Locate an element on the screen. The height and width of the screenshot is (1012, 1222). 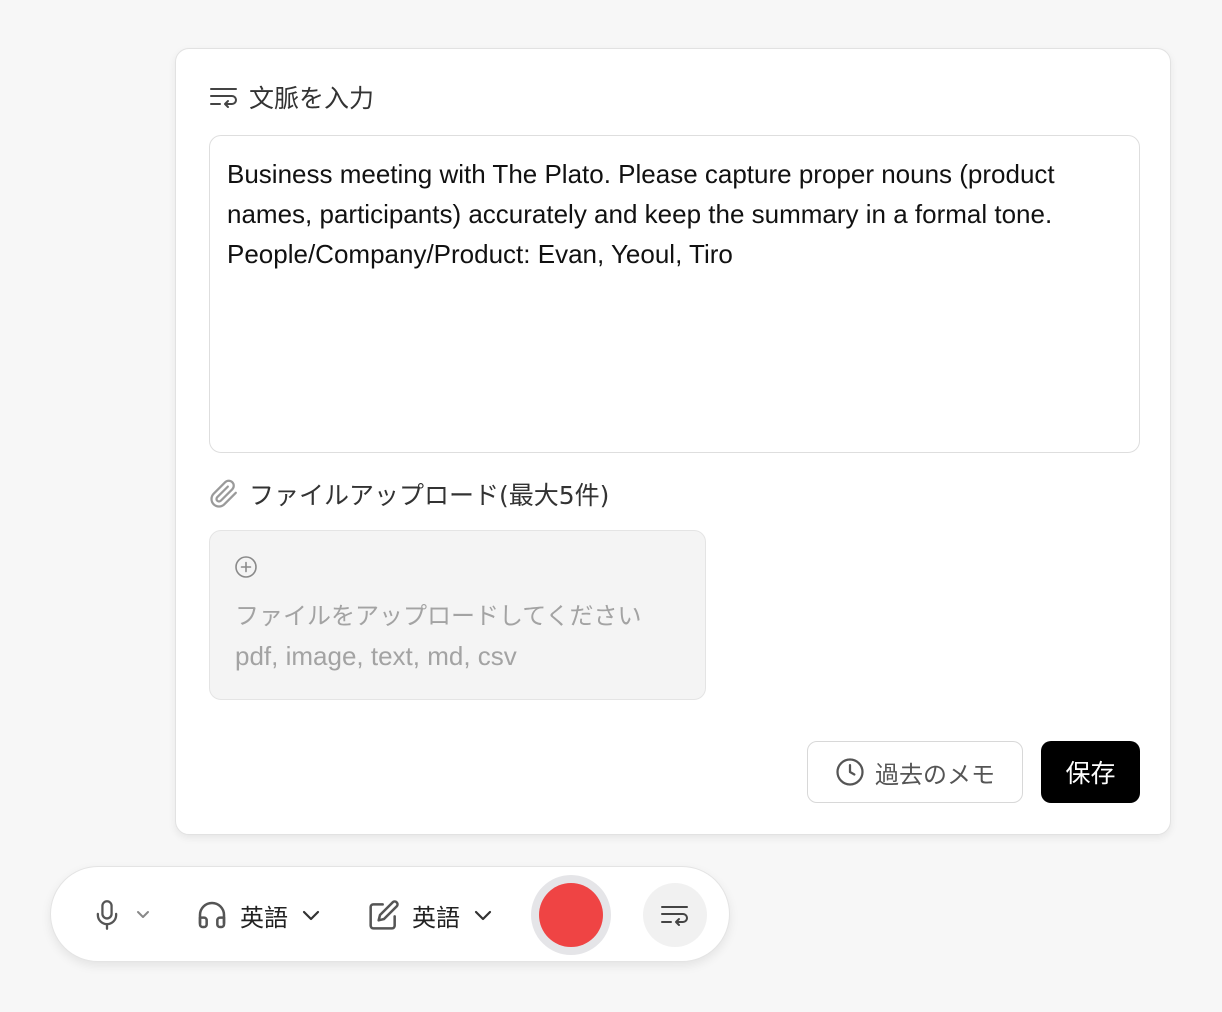
listen-language-label: 英語 is located at coordinates (264, 917).